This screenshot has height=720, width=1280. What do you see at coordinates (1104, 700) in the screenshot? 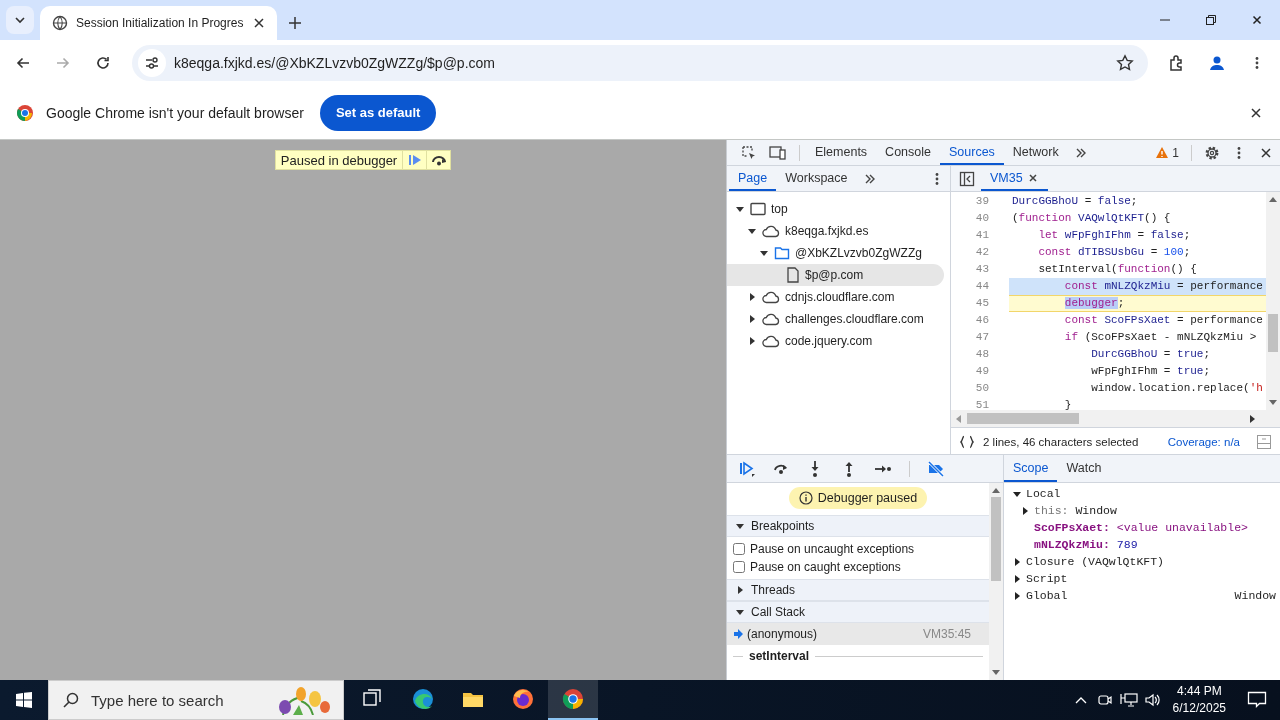
I see `camera-icon` at bounding box center [1104, 700].